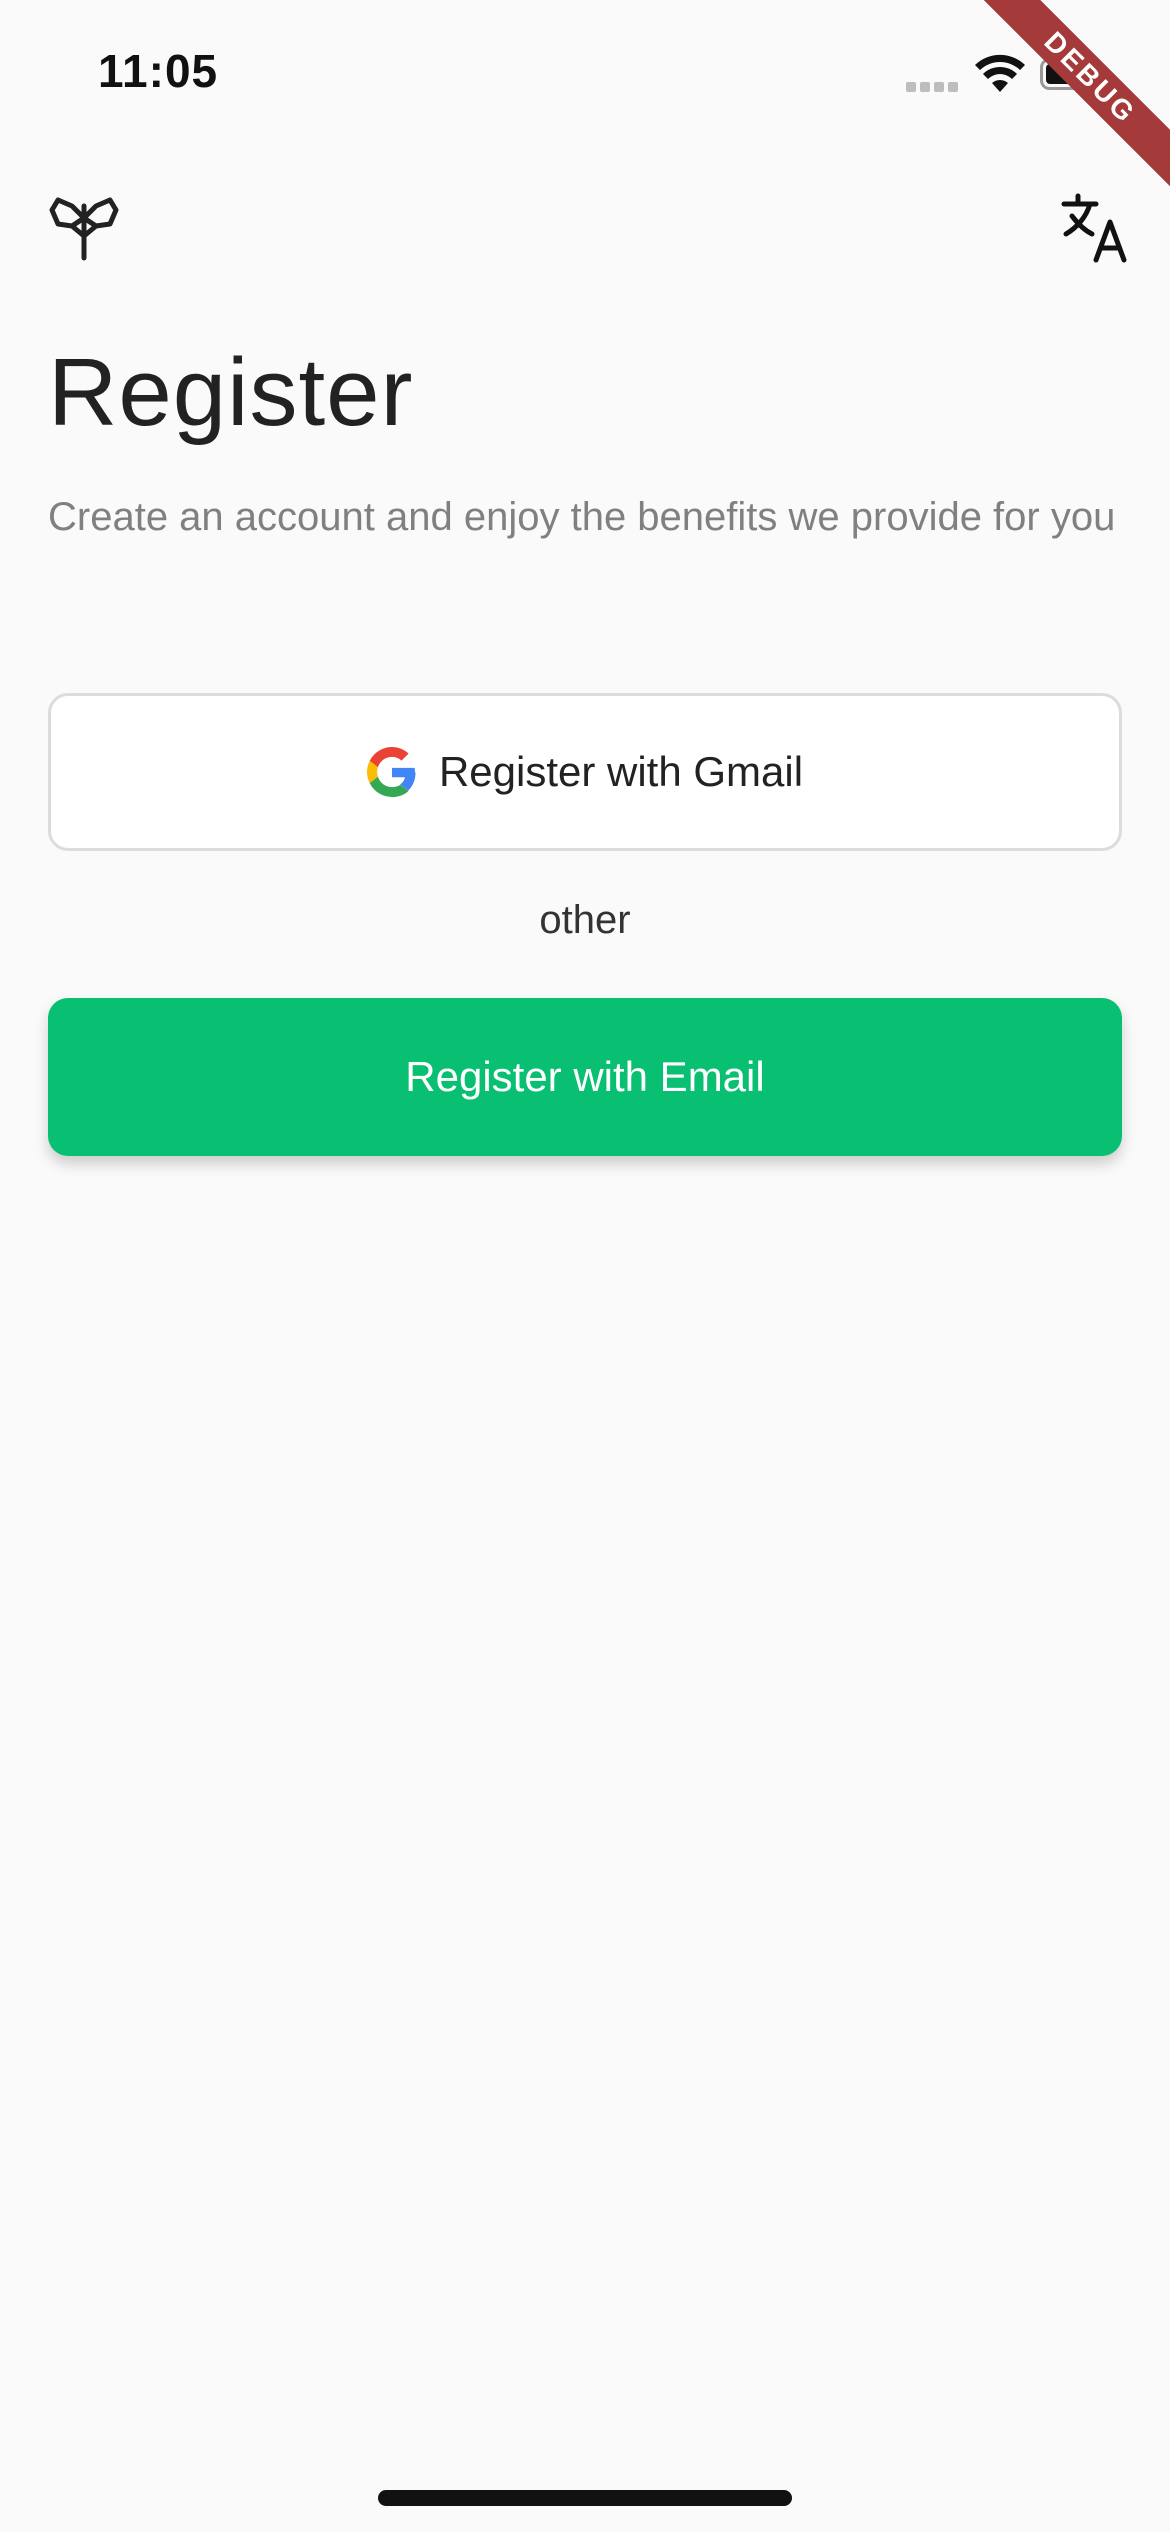  What do you see at coordinates (1096, 228) in the screenshot?
I see `translate-icon` at bounding box center [1096, 228].